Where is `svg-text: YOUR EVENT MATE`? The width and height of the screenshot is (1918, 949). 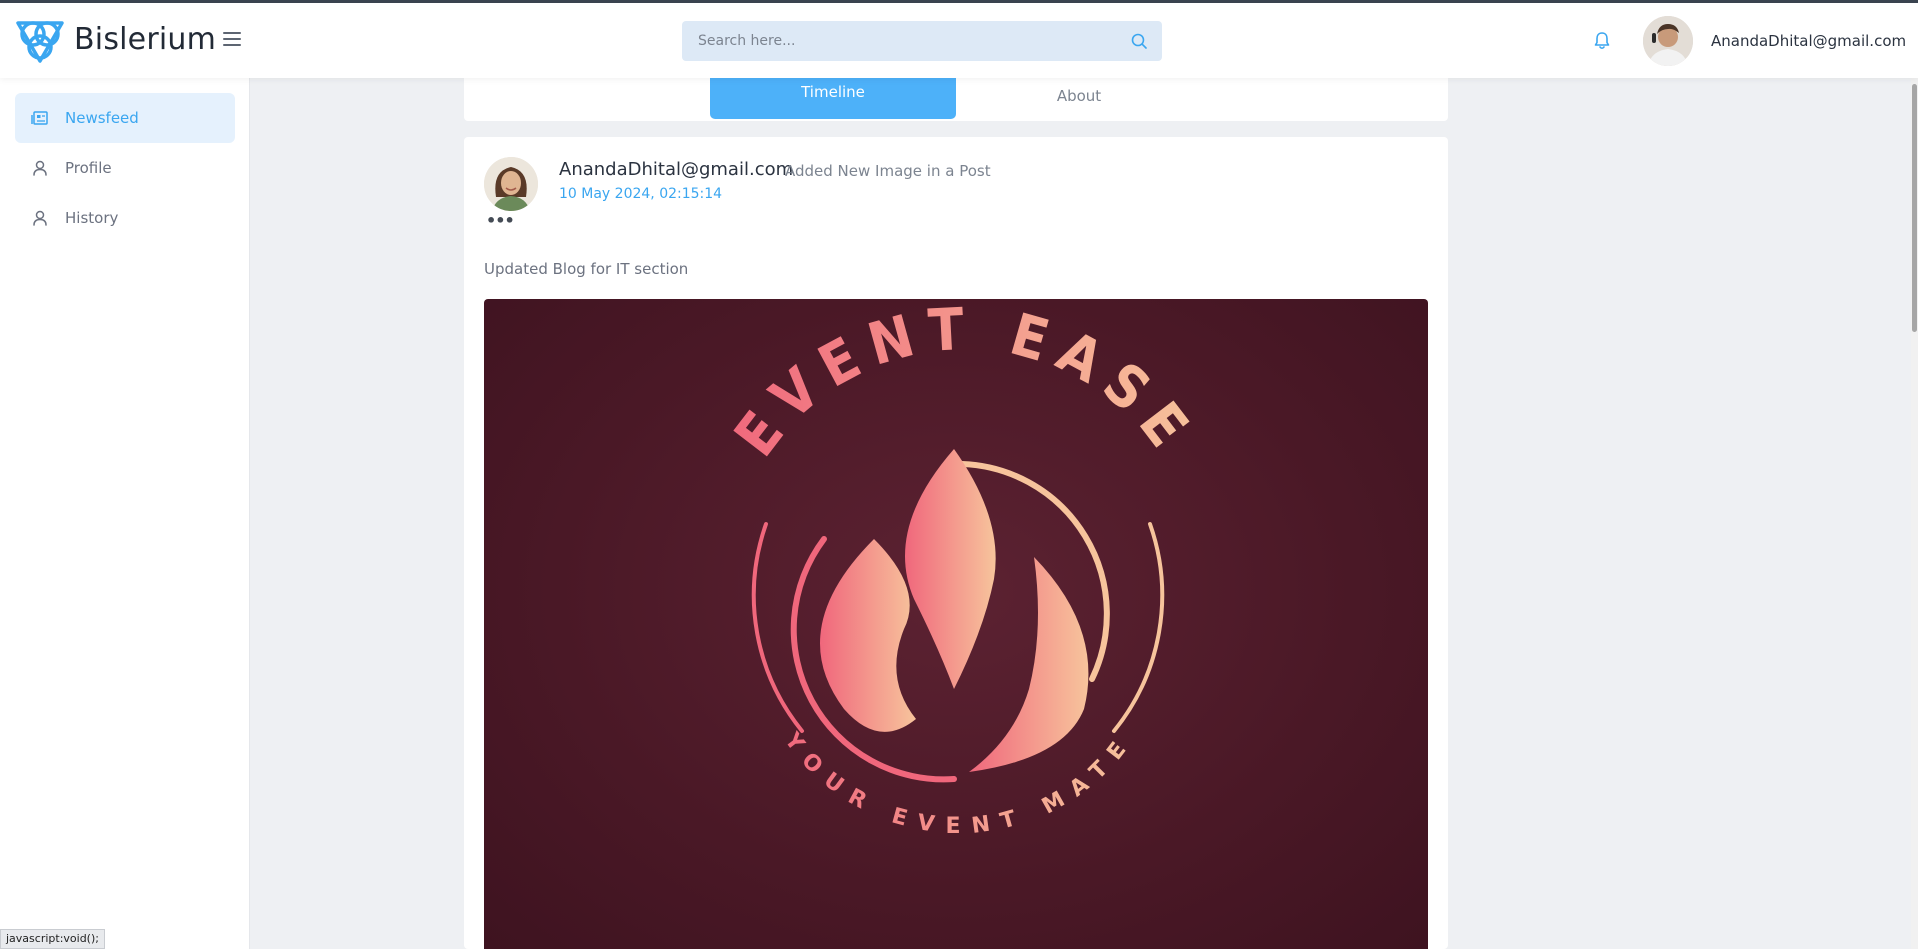 svg-text: YOUR EVENT MATE is located at coordinates (959, 782).